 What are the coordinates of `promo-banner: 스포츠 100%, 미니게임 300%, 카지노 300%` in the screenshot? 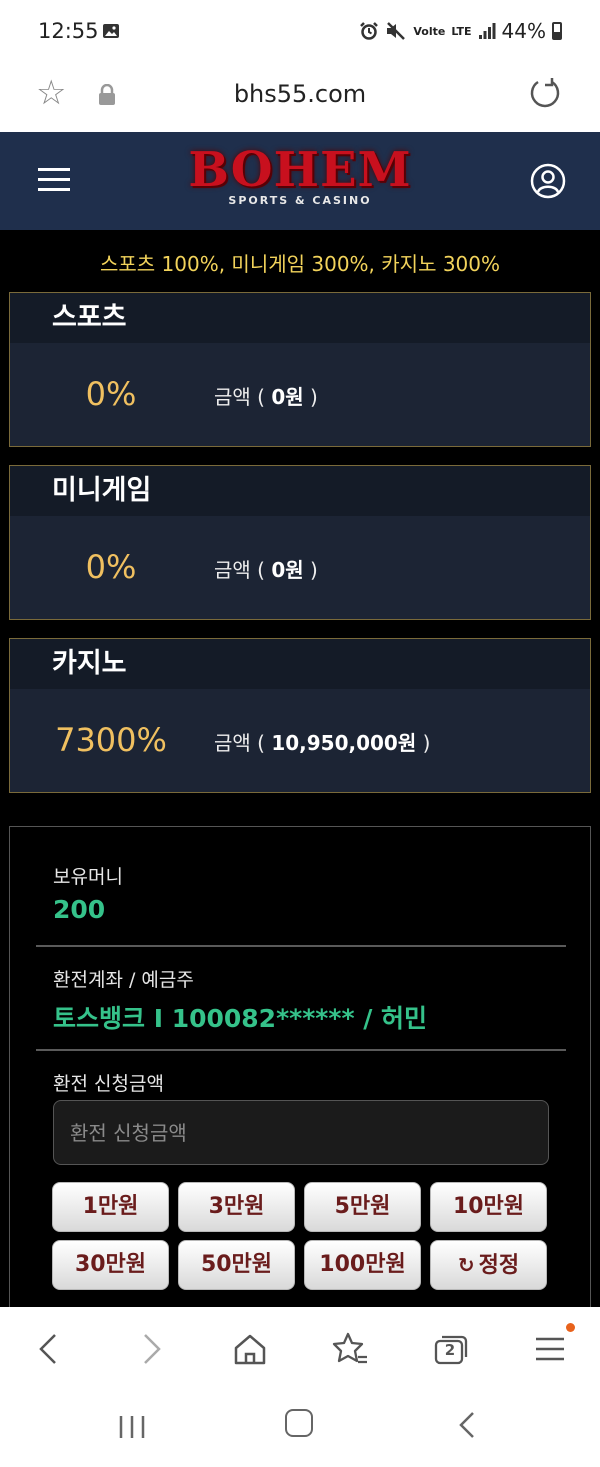 It's located at (300, 264).